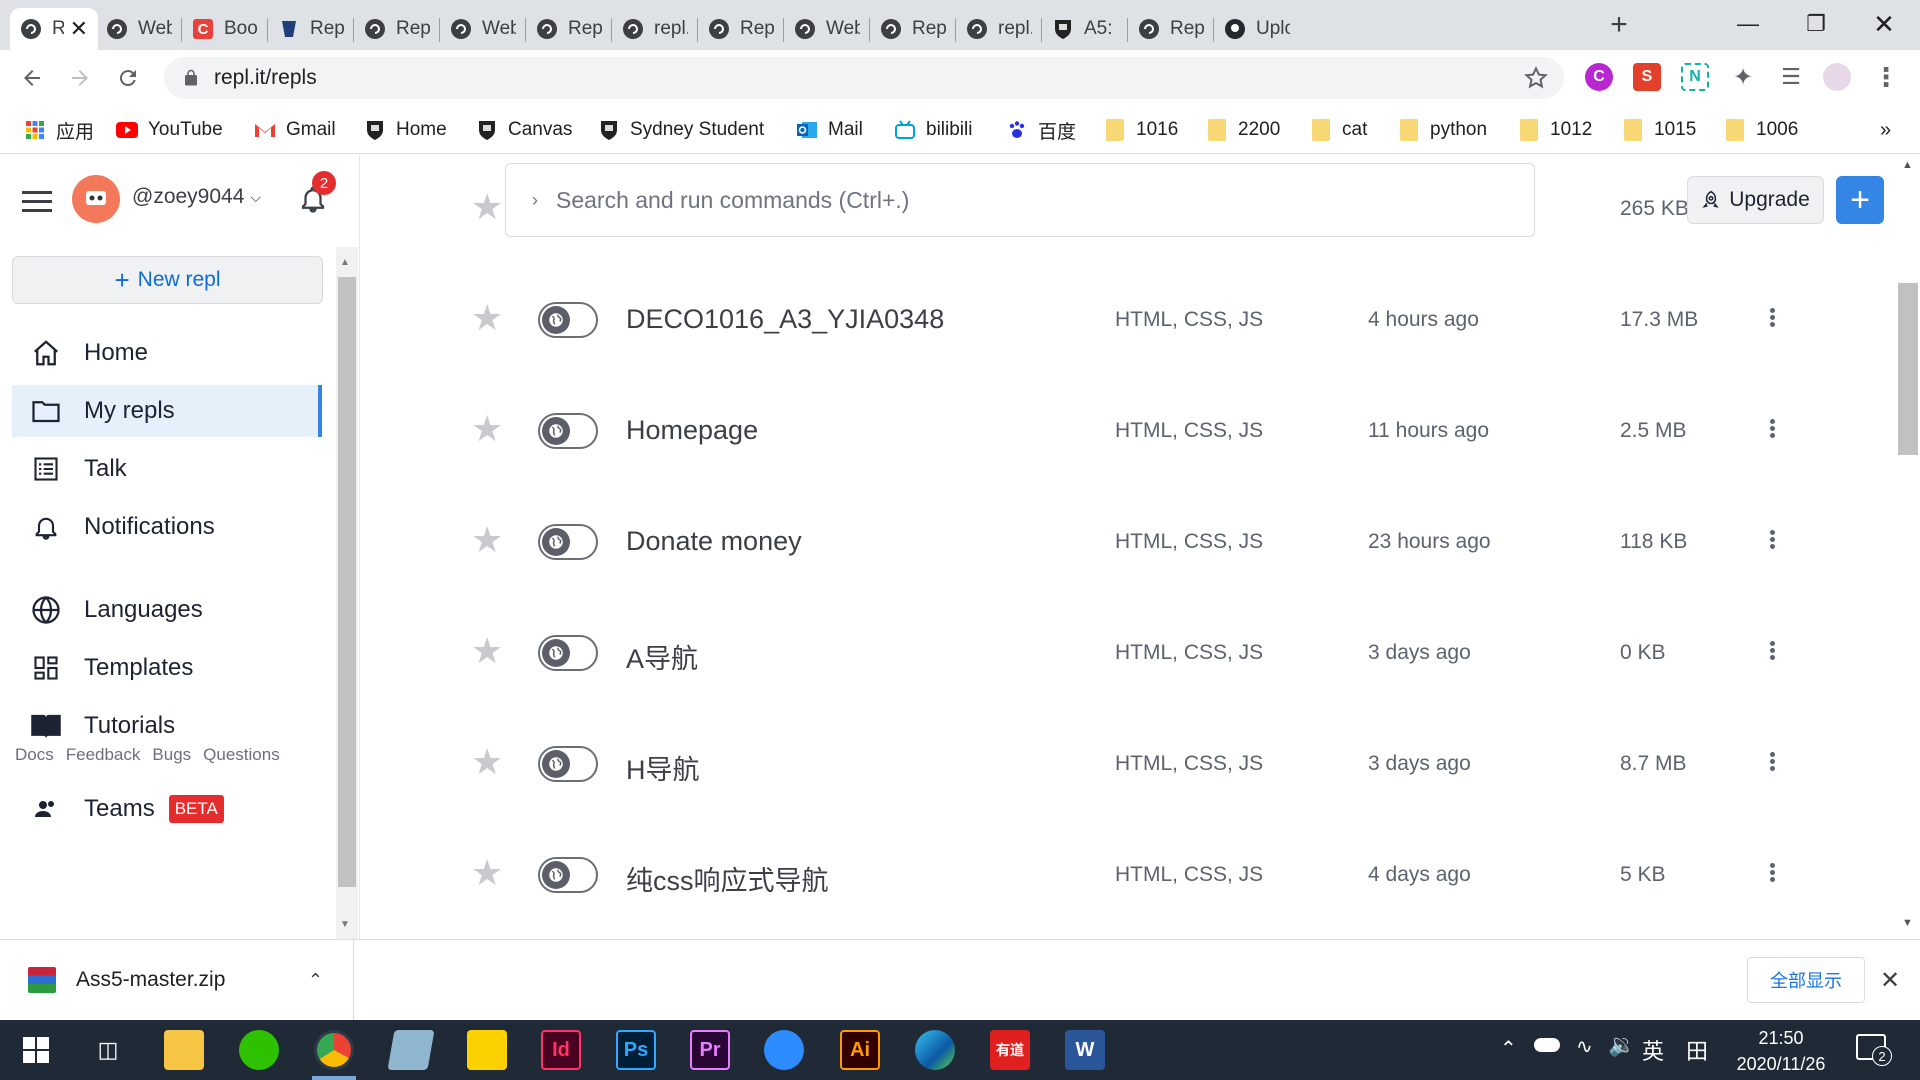  Describe the element at coordinates (1599, 77) in the screenshot. I see `extension-c-icon: C` at that location.